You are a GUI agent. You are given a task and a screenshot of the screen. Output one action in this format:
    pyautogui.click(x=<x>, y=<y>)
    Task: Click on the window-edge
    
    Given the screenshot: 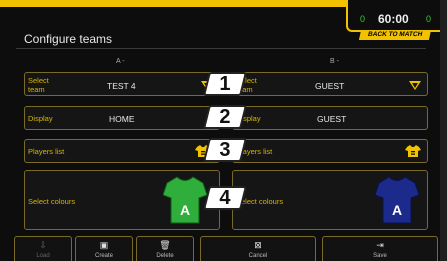 What is the action you would take?
    pyautogui.click(x=443, y=130)
    